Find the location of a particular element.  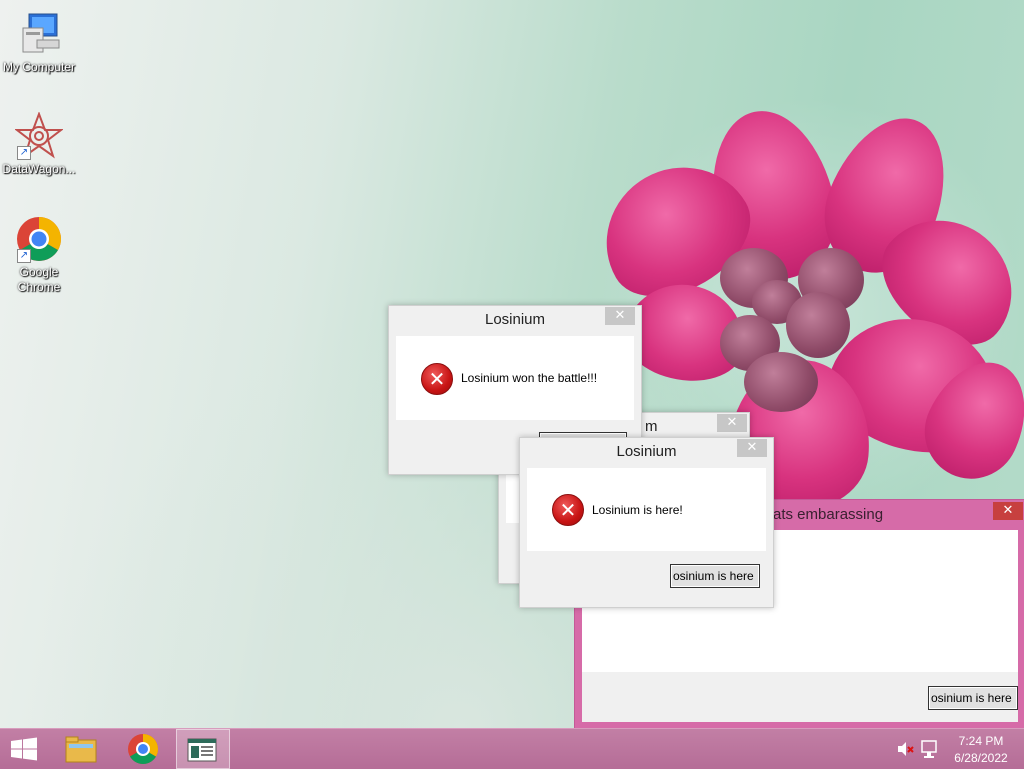

dialog-body: ✕ Losinium is here! is located at coordinates (646, 509).